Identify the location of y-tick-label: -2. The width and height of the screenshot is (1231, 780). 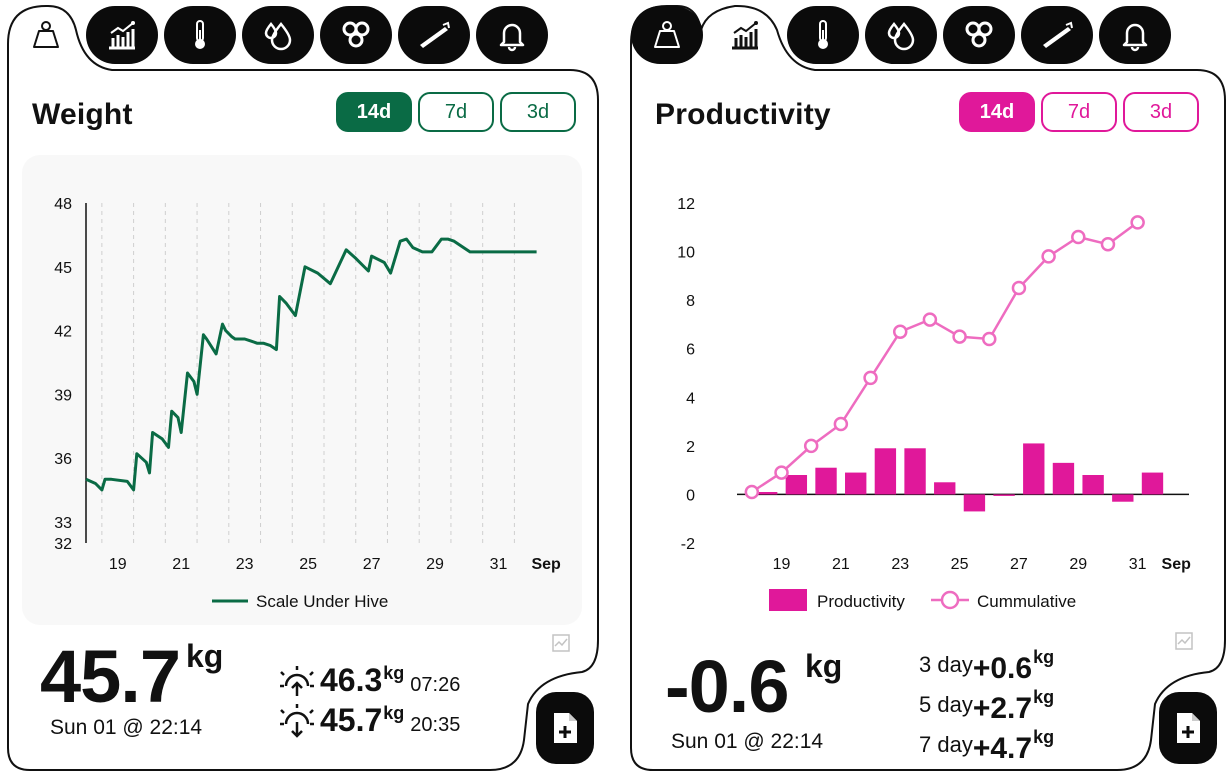
(688, 544).